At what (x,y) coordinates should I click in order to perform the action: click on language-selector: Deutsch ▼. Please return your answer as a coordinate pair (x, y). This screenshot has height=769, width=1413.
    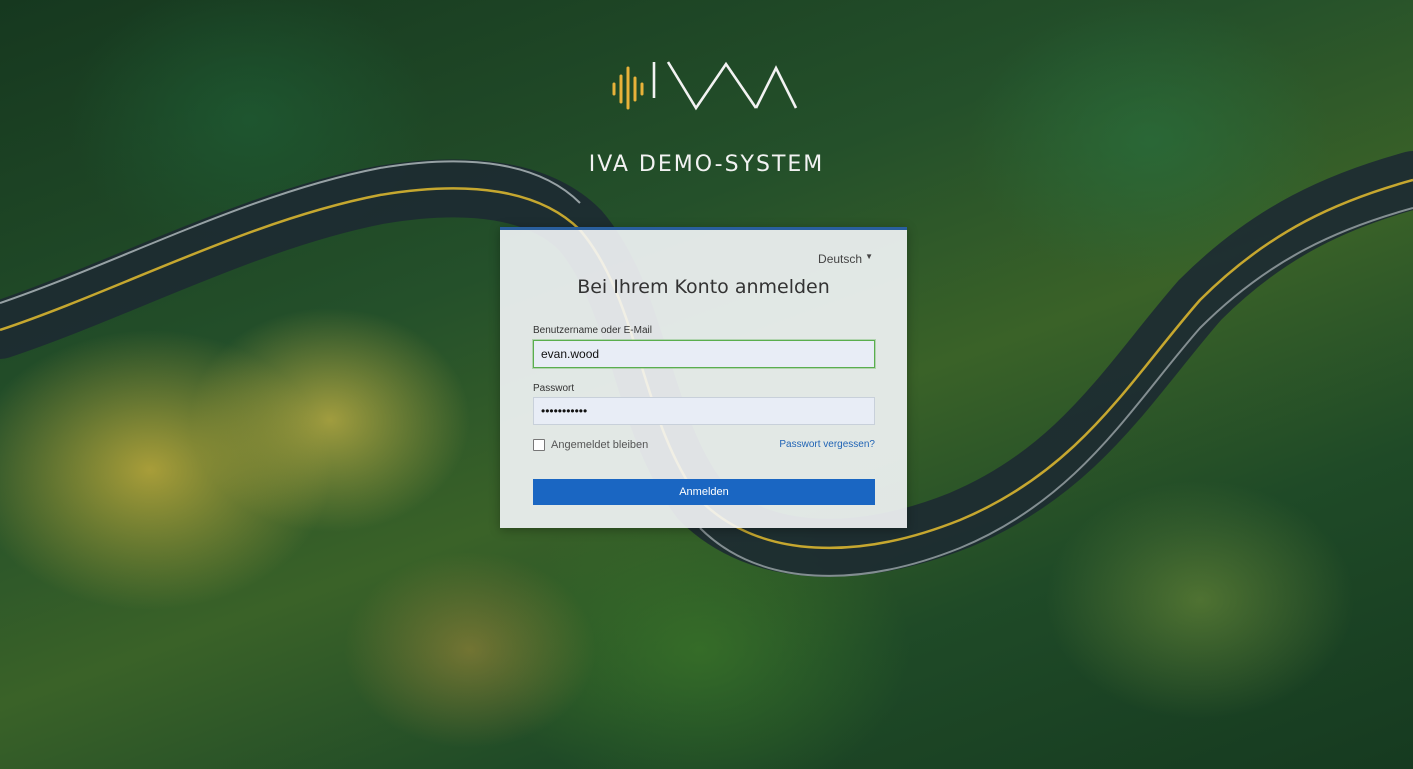
    Looking at the image, I should click on (845, 259).